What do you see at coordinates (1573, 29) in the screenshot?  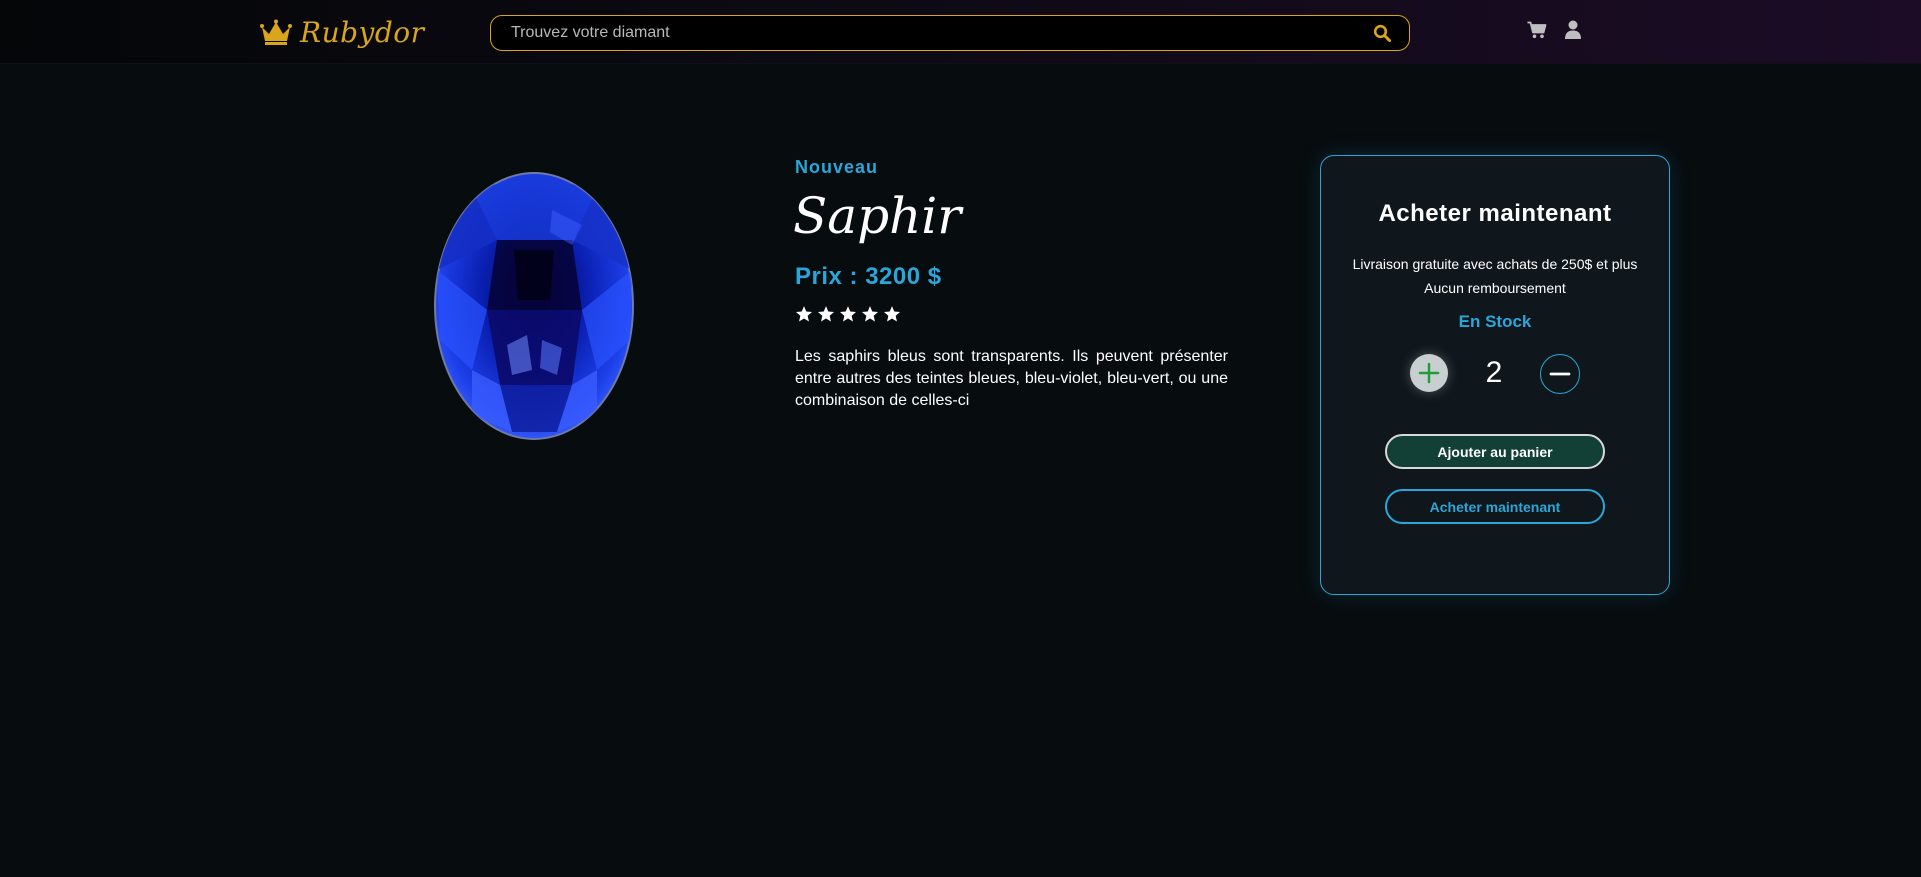 I see `user-icon` at bounding box center [1573, 29].